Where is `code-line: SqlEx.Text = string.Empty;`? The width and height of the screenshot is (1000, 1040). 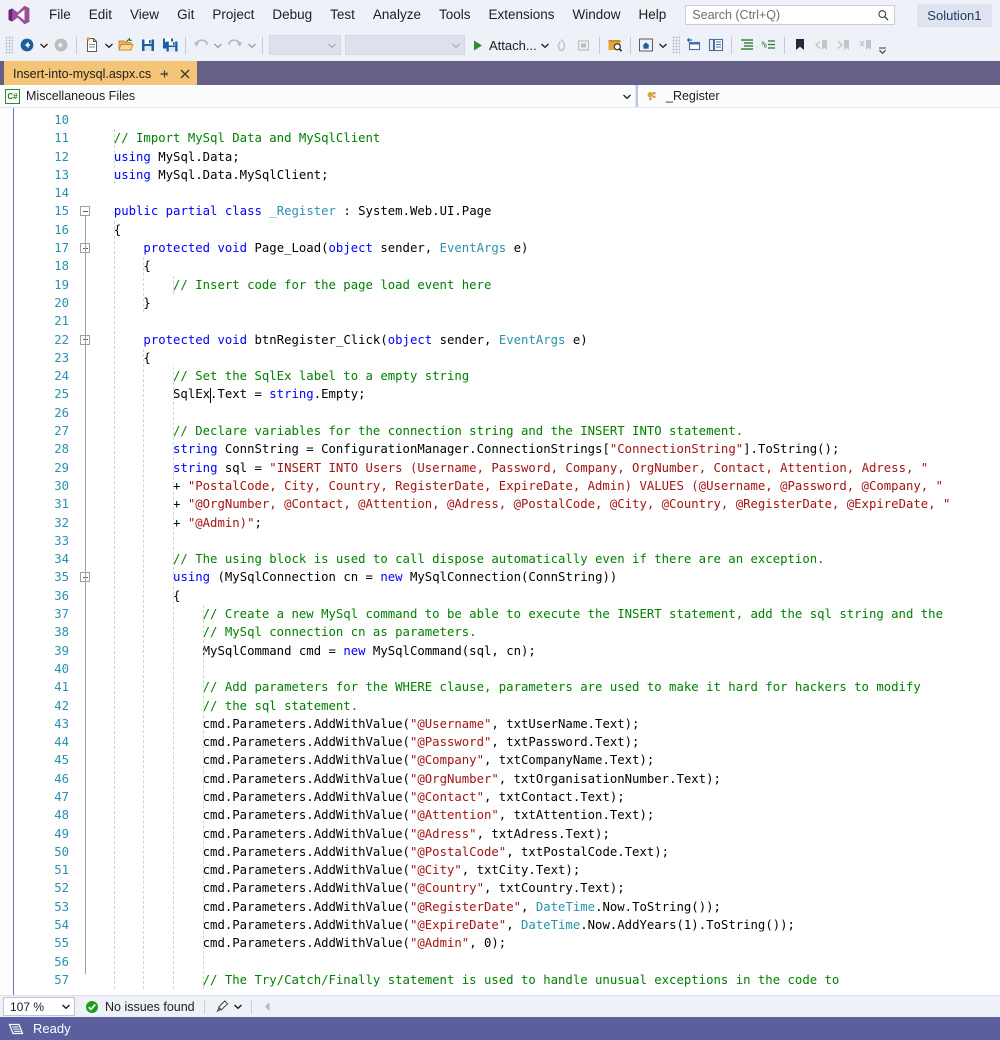
code-line: SqlEx.Text = string.Empty; is located at coordinates (547, 394).